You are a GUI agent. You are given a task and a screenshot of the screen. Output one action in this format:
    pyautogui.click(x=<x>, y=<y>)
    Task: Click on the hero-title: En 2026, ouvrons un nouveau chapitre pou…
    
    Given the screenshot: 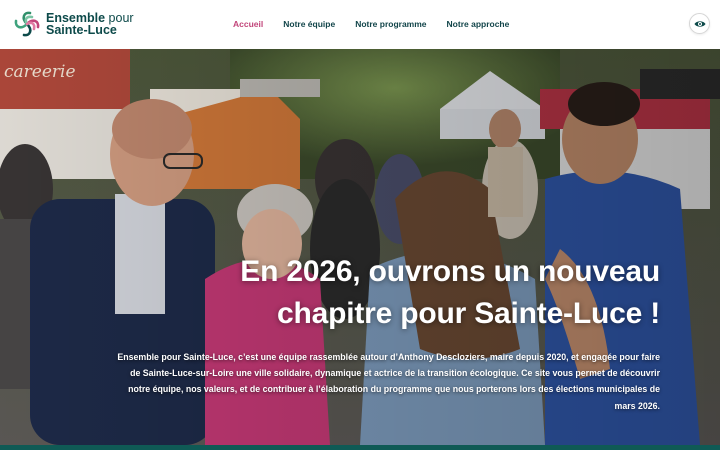 What is the action you would take?
    pyautogui.click(x=450, y=292)
    